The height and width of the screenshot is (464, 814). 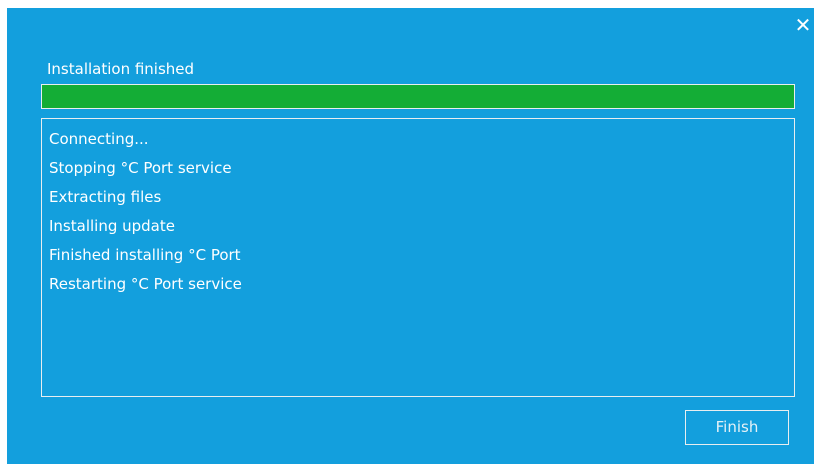 What do you see at coordinates (105, 197) in the screenshot?
I see `log-line: Extracting files` at bounding box center [105, 197].